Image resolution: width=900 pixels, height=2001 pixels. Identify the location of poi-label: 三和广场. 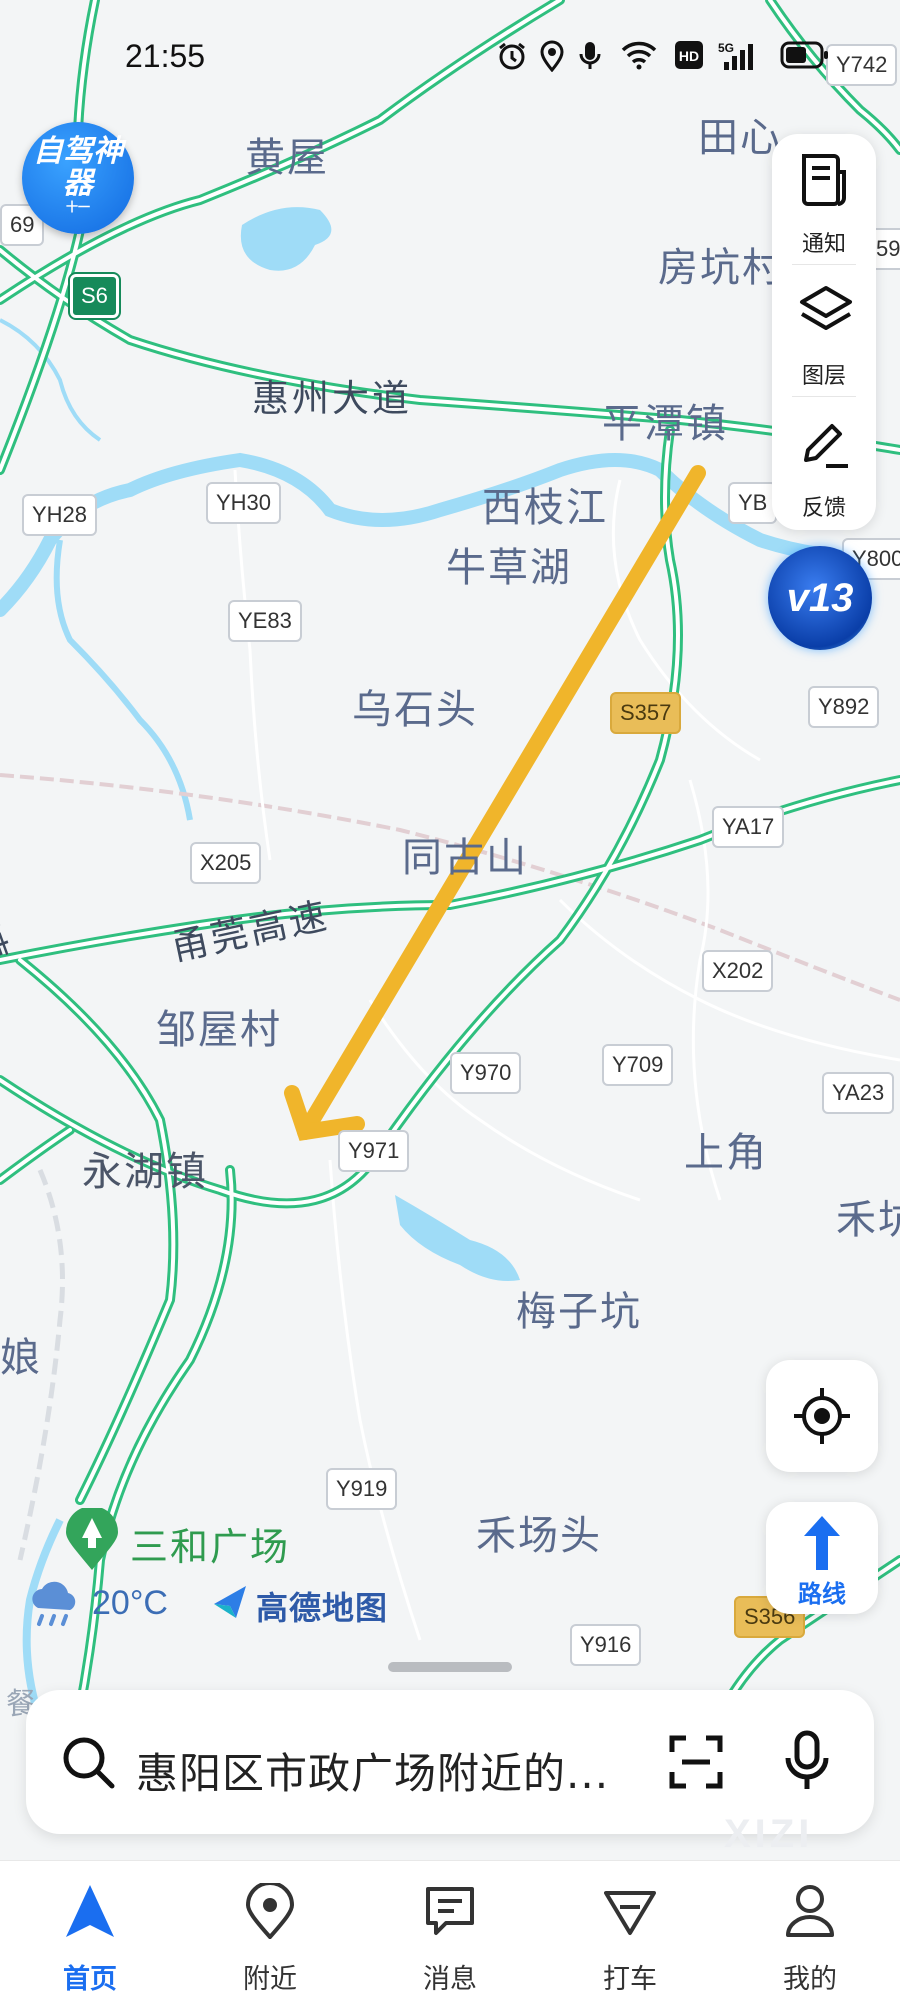
(210, 1543).